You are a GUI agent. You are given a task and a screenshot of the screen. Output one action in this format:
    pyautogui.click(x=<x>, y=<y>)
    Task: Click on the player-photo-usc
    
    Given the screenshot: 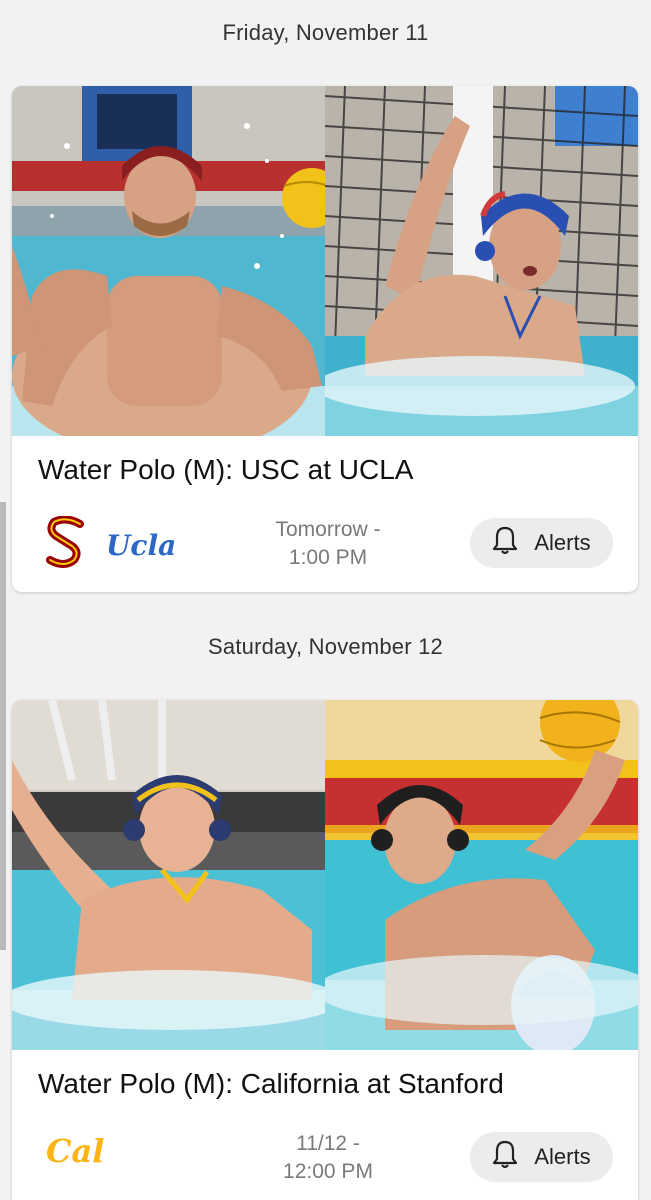 What is the action you would take?
    pyautogui.click(x=168, y=261)
    